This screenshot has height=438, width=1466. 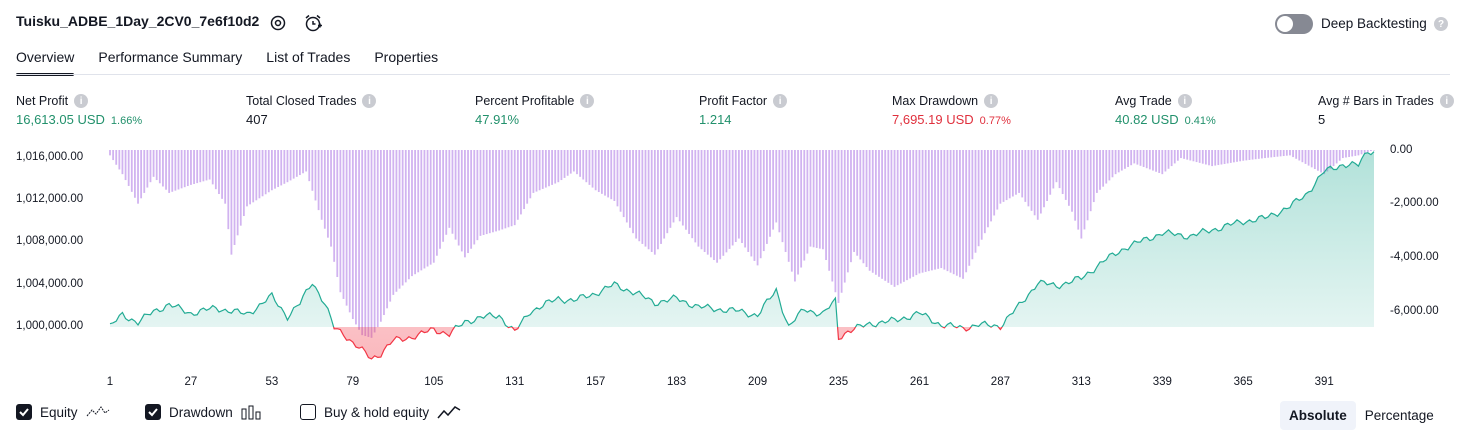 What do you see at coordinates (515, 382) in the screenshot?
I see `x-tick-label: 131` at bounding box center [515, 382].